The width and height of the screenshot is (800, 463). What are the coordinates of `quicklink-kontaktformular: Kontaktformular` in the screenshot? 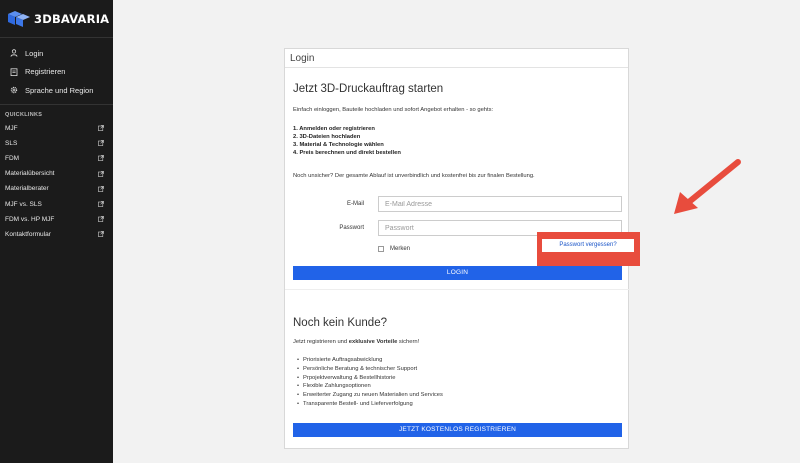 It's located at (56, 234).